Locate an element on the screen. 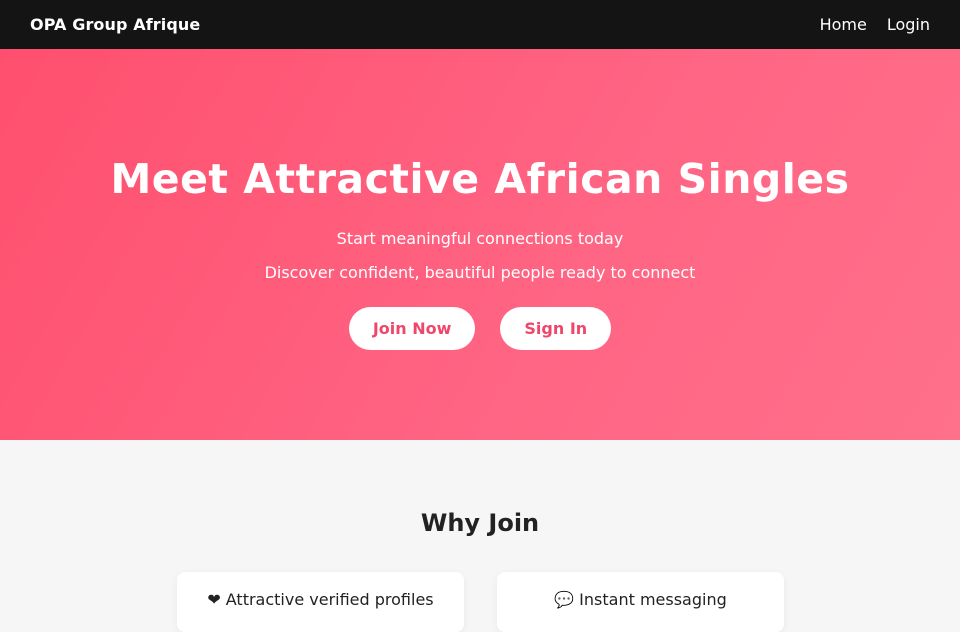 Image resolution: width=960 pixels, height=632 pixels. join-now-button: Join Now is located at coordinates (412, 328).